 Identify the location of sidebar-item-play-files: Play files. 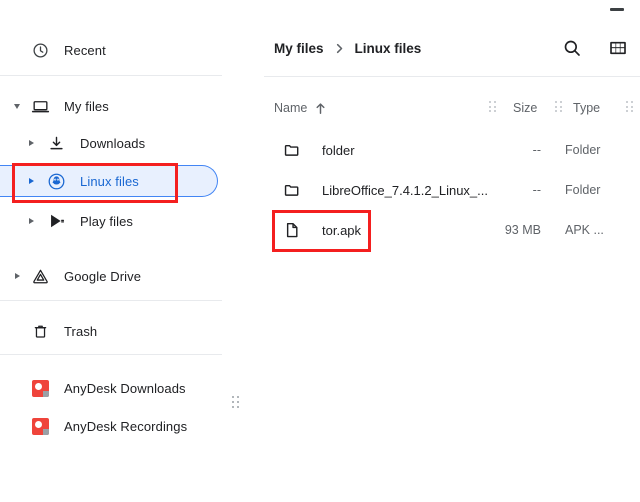
(109, 221).